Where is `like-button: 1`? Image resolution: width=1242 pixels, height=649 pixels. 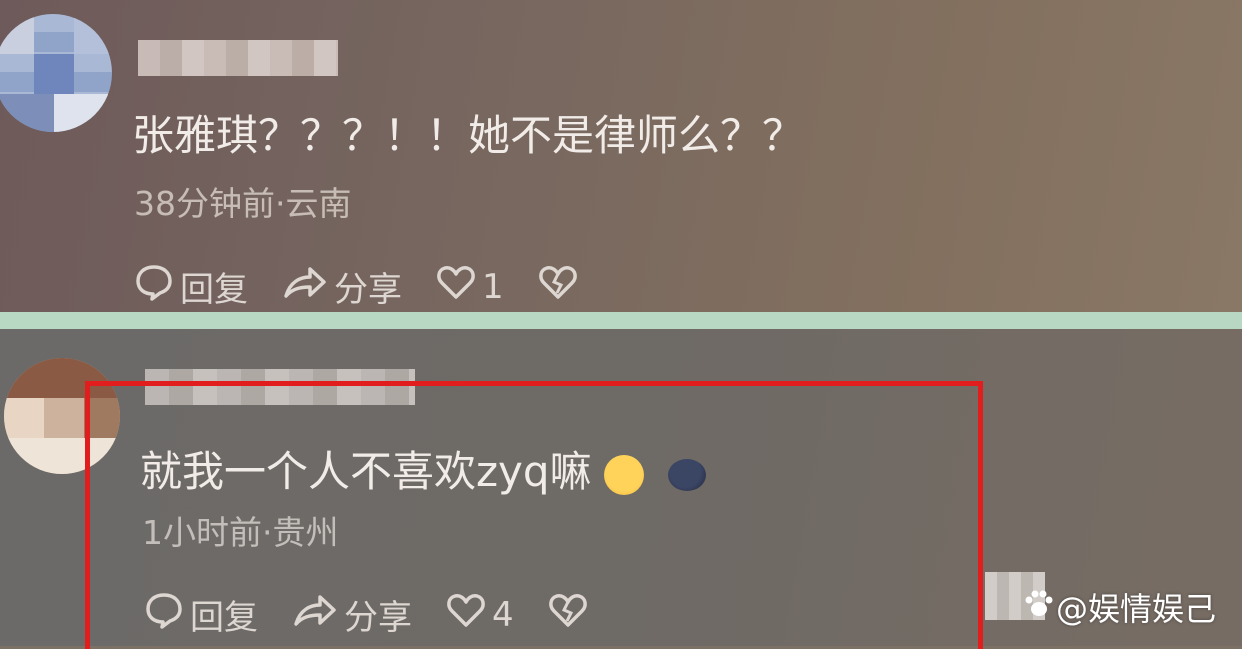
like-button: 1 is located at coordinates (470, 286).